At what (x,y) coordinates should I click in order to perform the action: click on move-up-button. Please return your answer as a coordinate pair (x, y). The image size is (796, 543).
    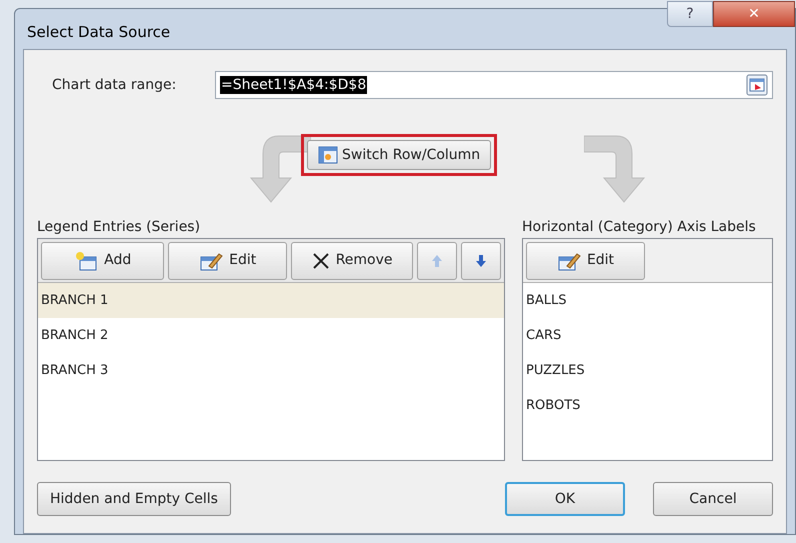
    Looking at the image, I should click on (437, 261).